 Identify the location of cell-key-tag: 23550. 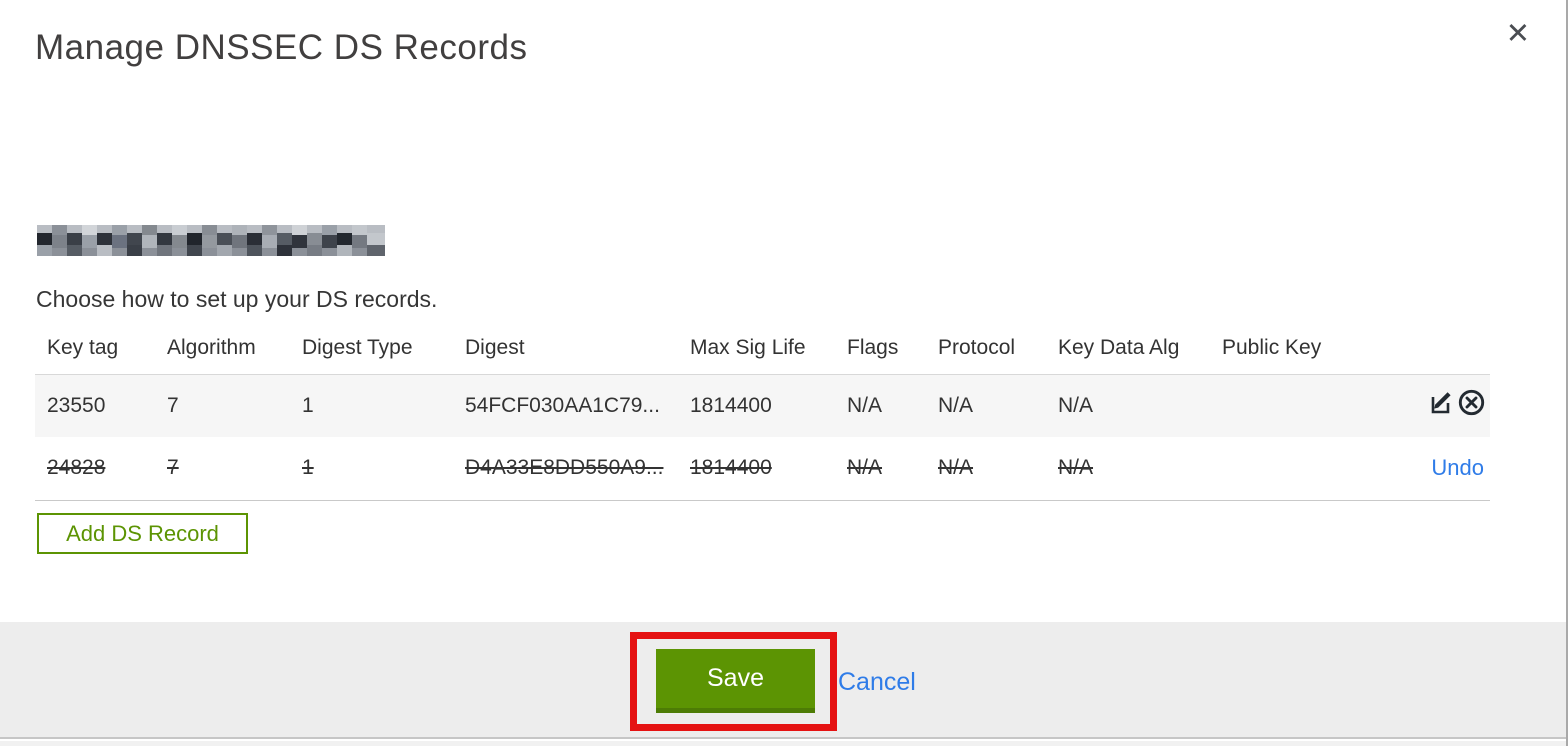
(76, 405).